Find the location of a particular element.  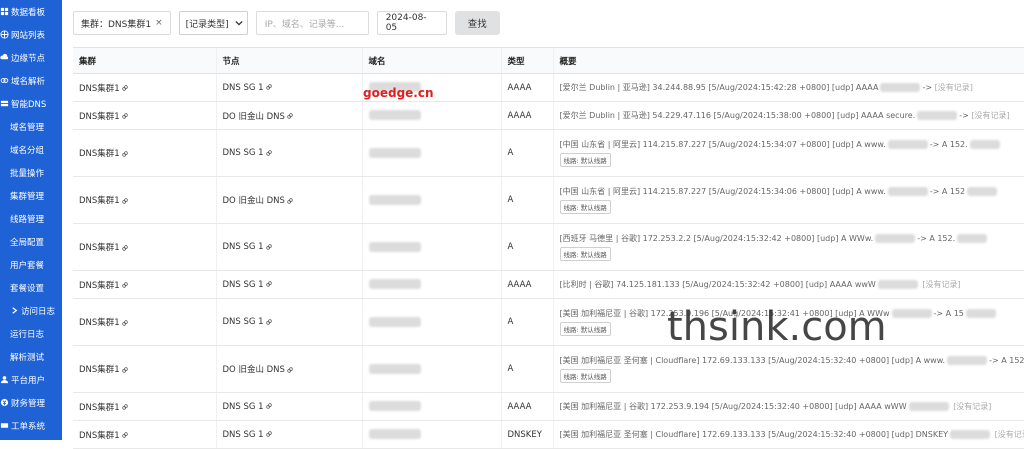

sidebar-item: 套餐设置 is located at coordinates (31, 287).